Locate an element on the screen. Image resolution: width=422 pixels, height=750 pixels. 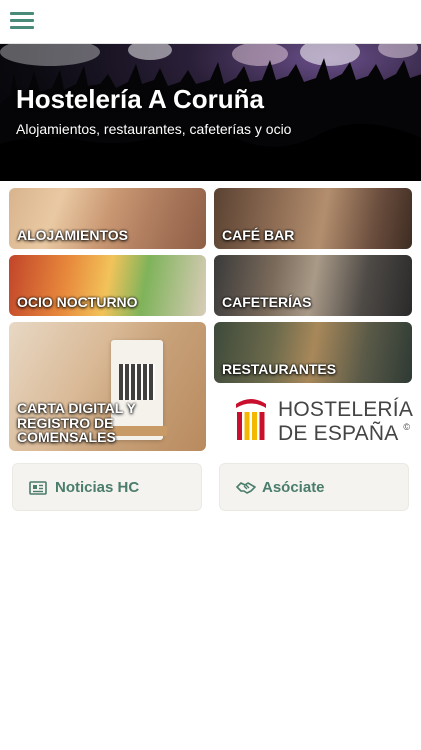
tile-label-ocio-nocturno: OCIO NOCTURNO is located at coordinates (77, 302).